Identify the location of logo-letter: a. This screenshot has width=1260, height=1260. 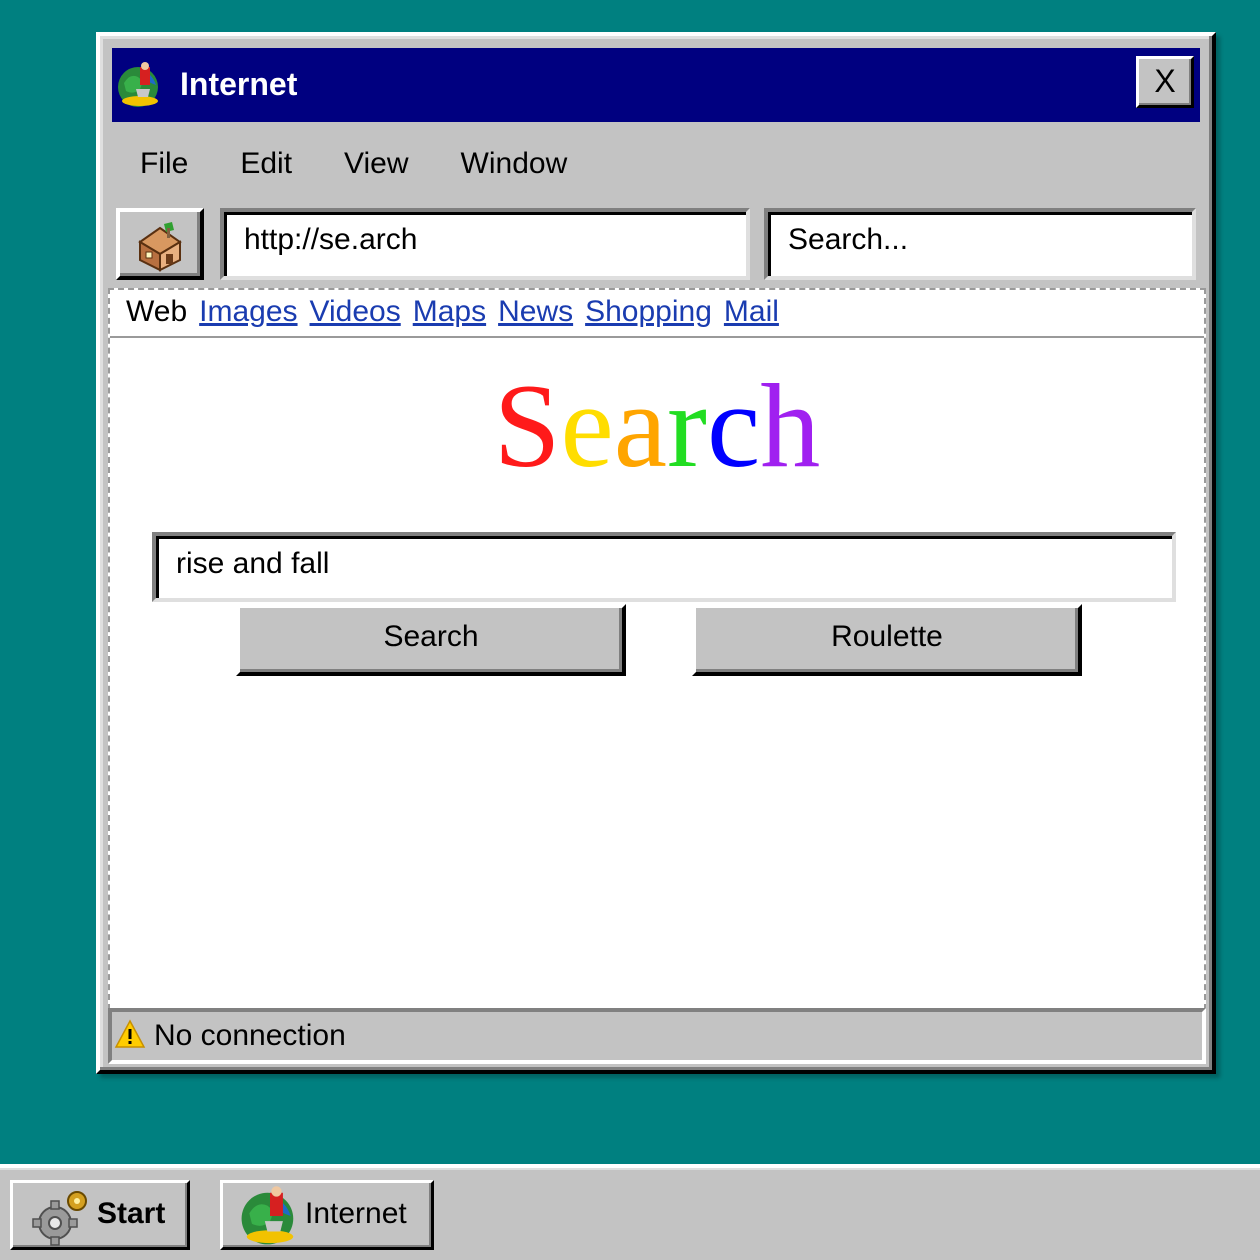
(640, 425).